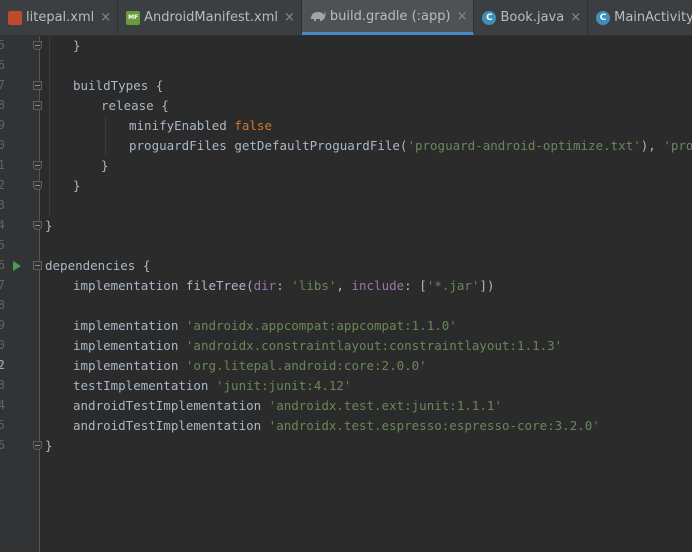  I want to click on manifest-file-icon: MF, so click(133, 17).